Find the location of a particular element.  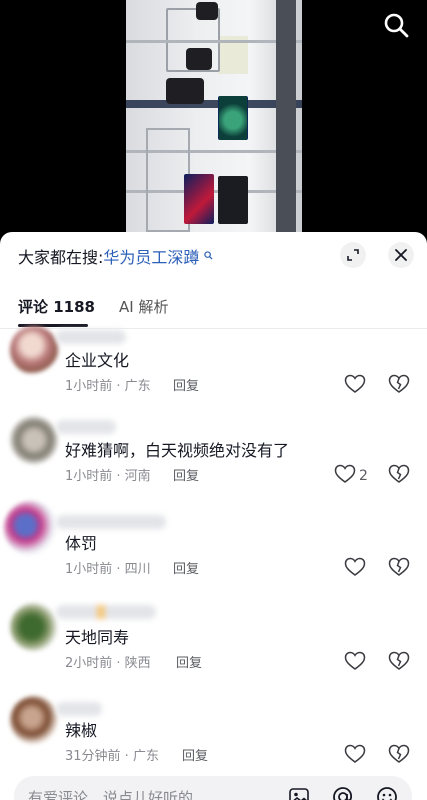

close-icon is located at coordinates (401, 255).